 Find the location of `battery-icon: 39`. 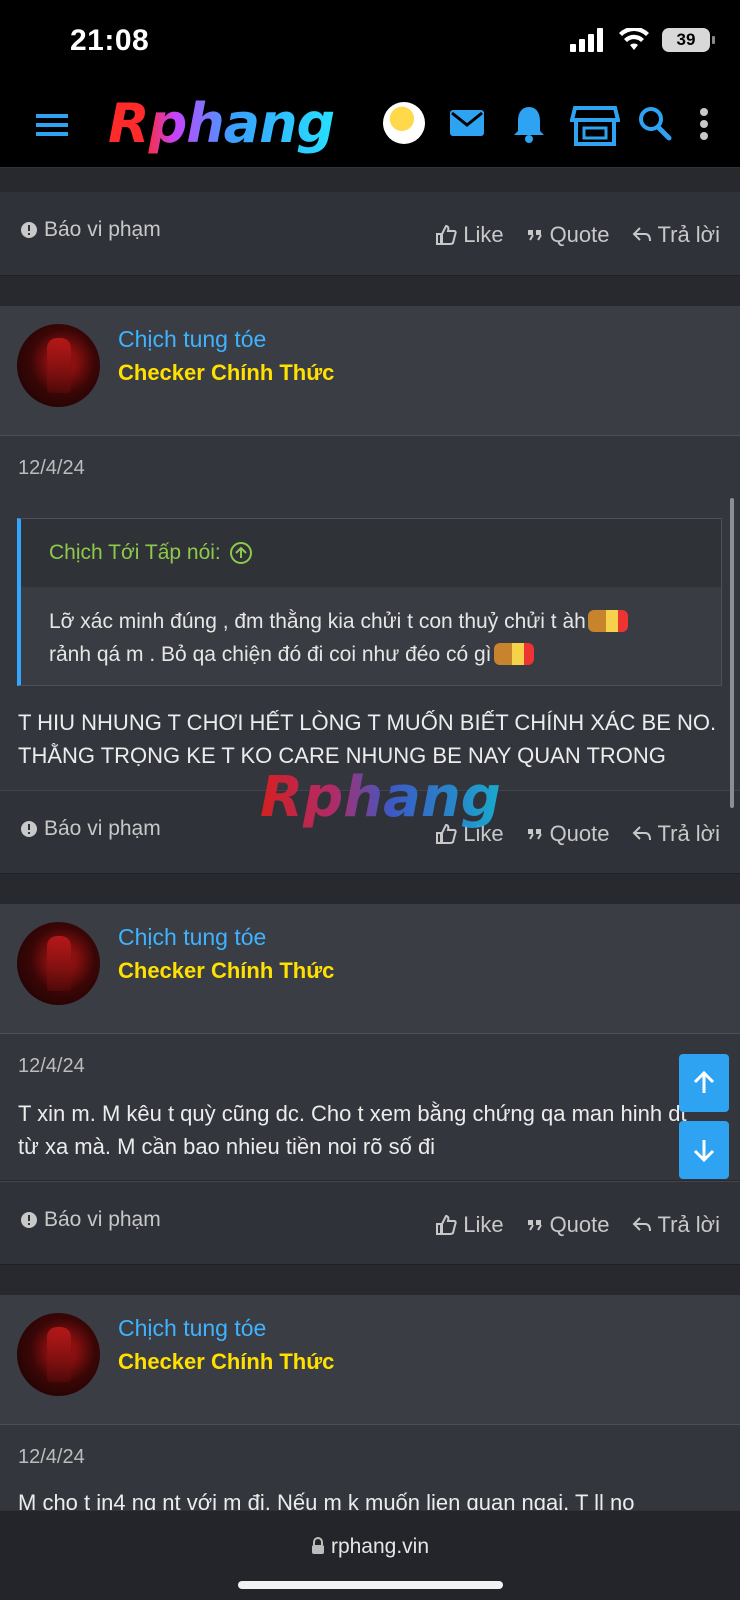

battery-icon: 39 is located at coordinates (688, 40).